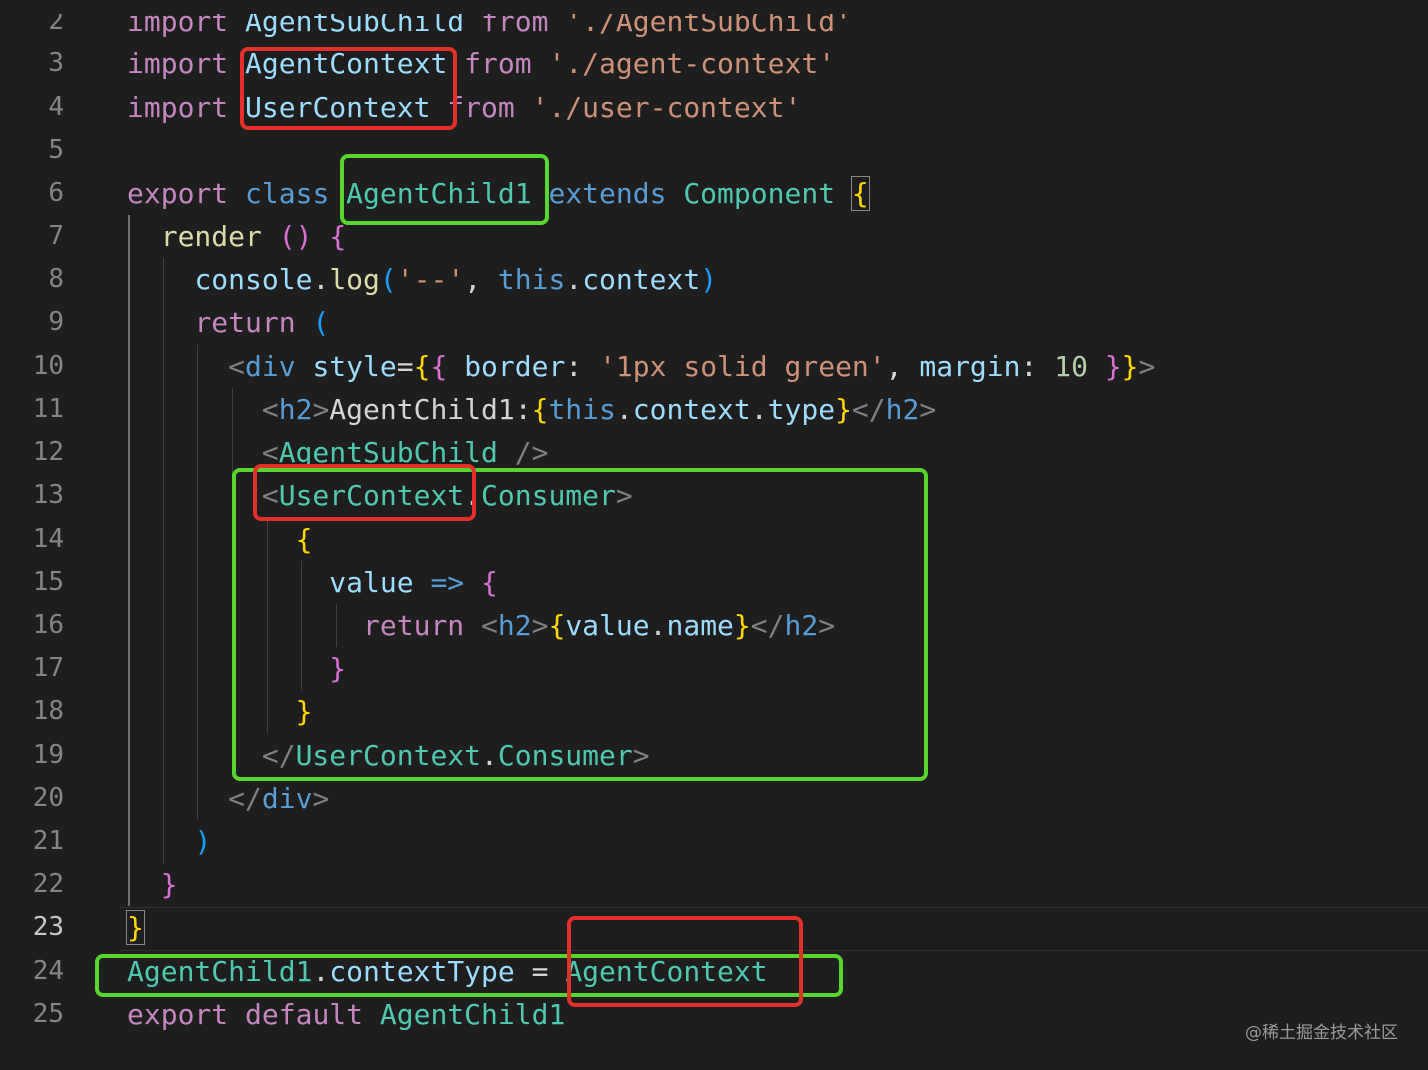  What do you see at coordinates (56, 279) in the screenshot?
I see `line-number: 8` at bounding box center [56, 279].